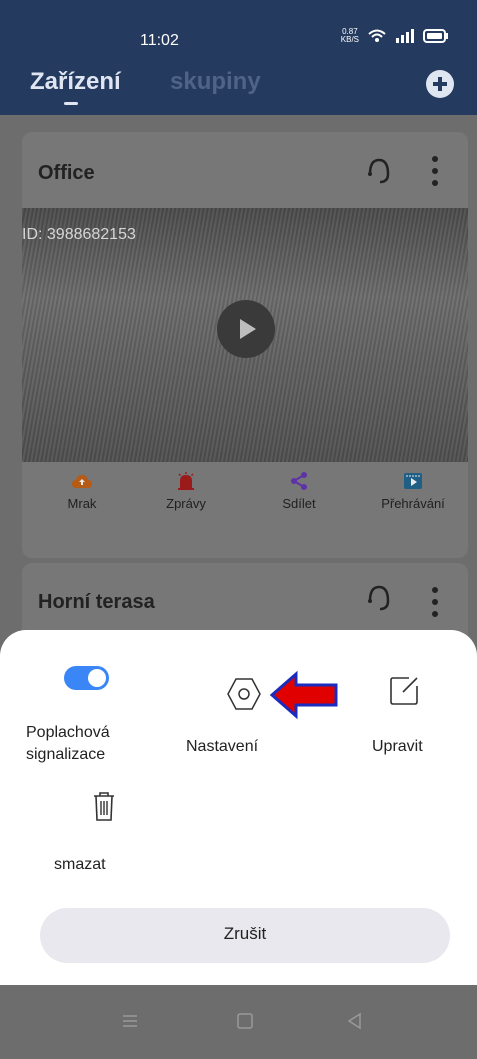 The width and height of the screenshot is (477, 1059). Describe the element at coordinates (130, 1021) in the screenshot. I see `menu-icon` at that location.